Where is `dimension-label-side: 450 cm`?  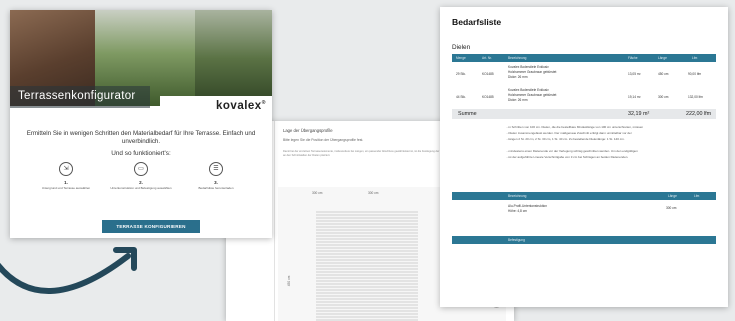
dimension-label-side: 450 cm is located at coordinates (289, 281).